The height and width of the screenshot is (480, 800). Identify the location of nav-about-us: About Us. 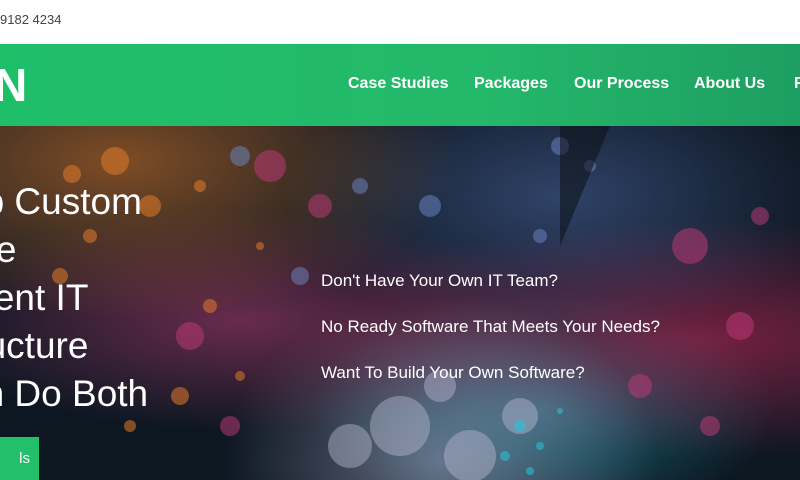
(729, 84).